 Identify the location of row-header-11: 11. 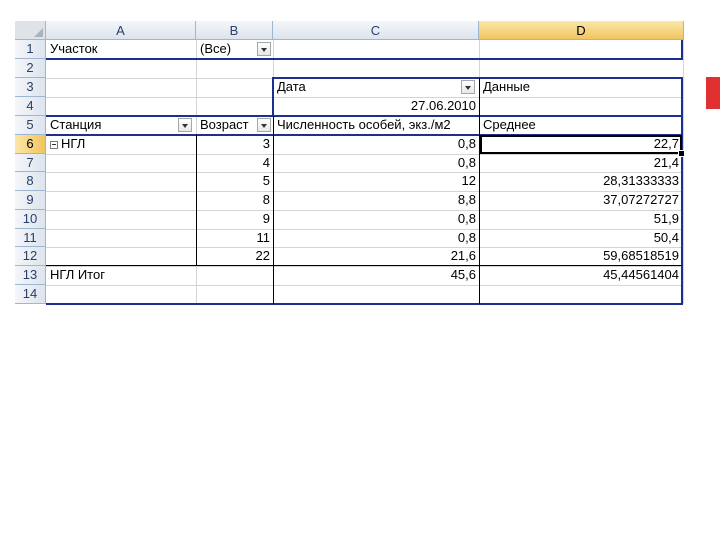
(30, 238).